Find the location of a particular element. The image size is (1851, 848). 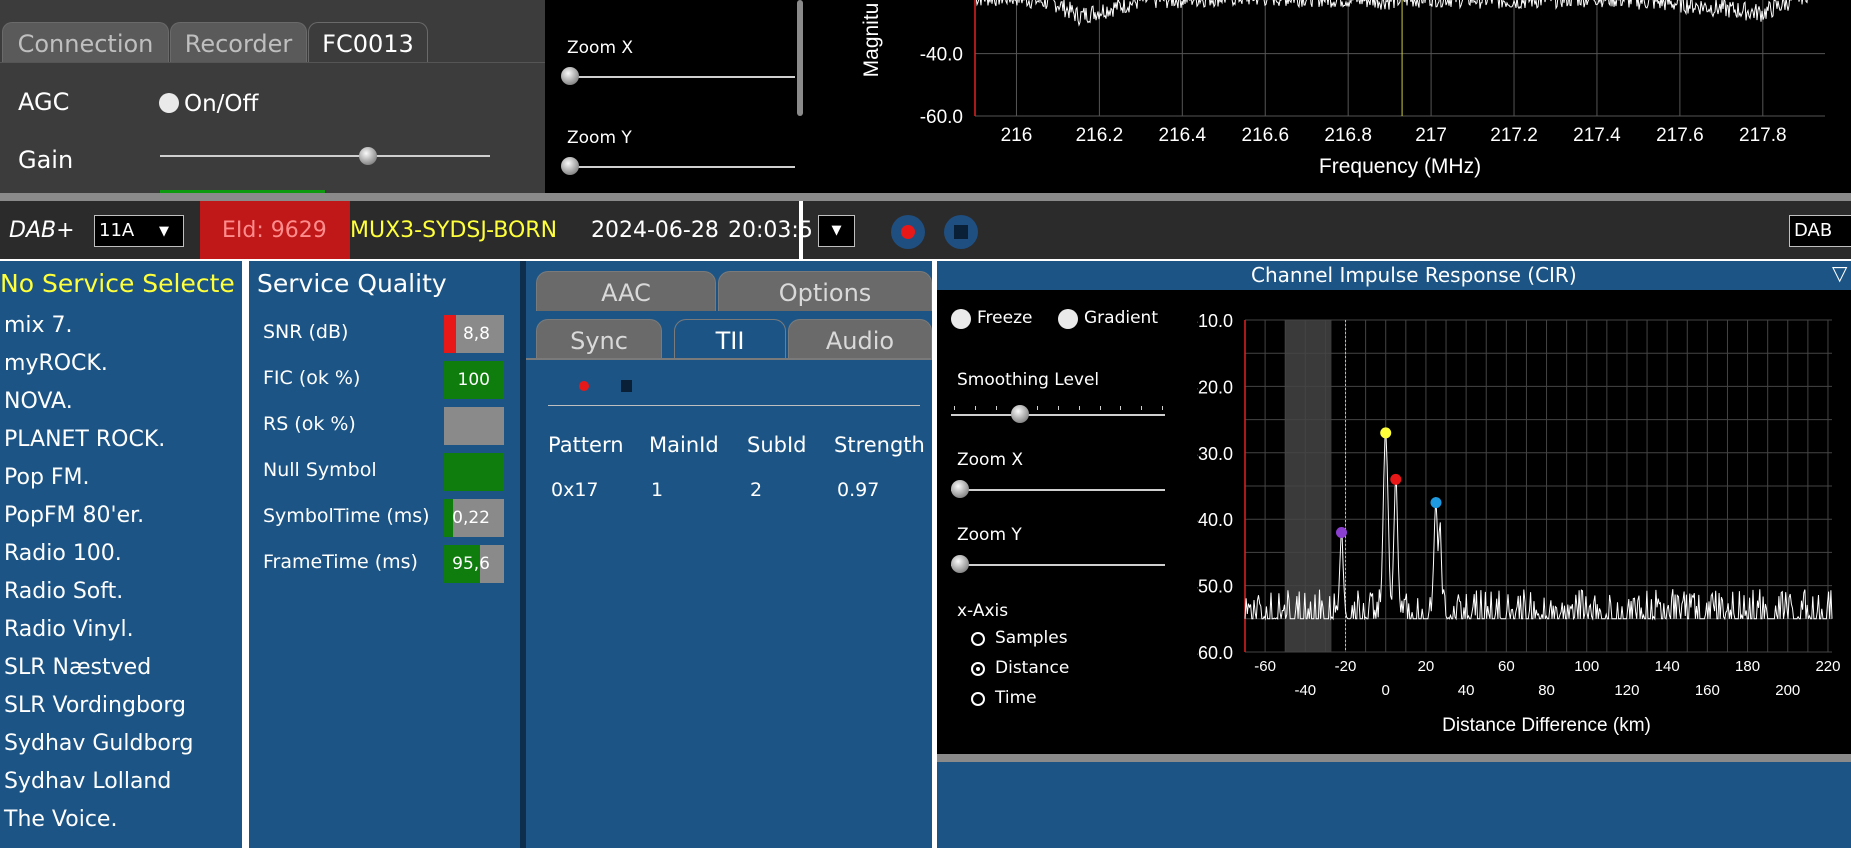

record-button is located at coordinates (908, 232).